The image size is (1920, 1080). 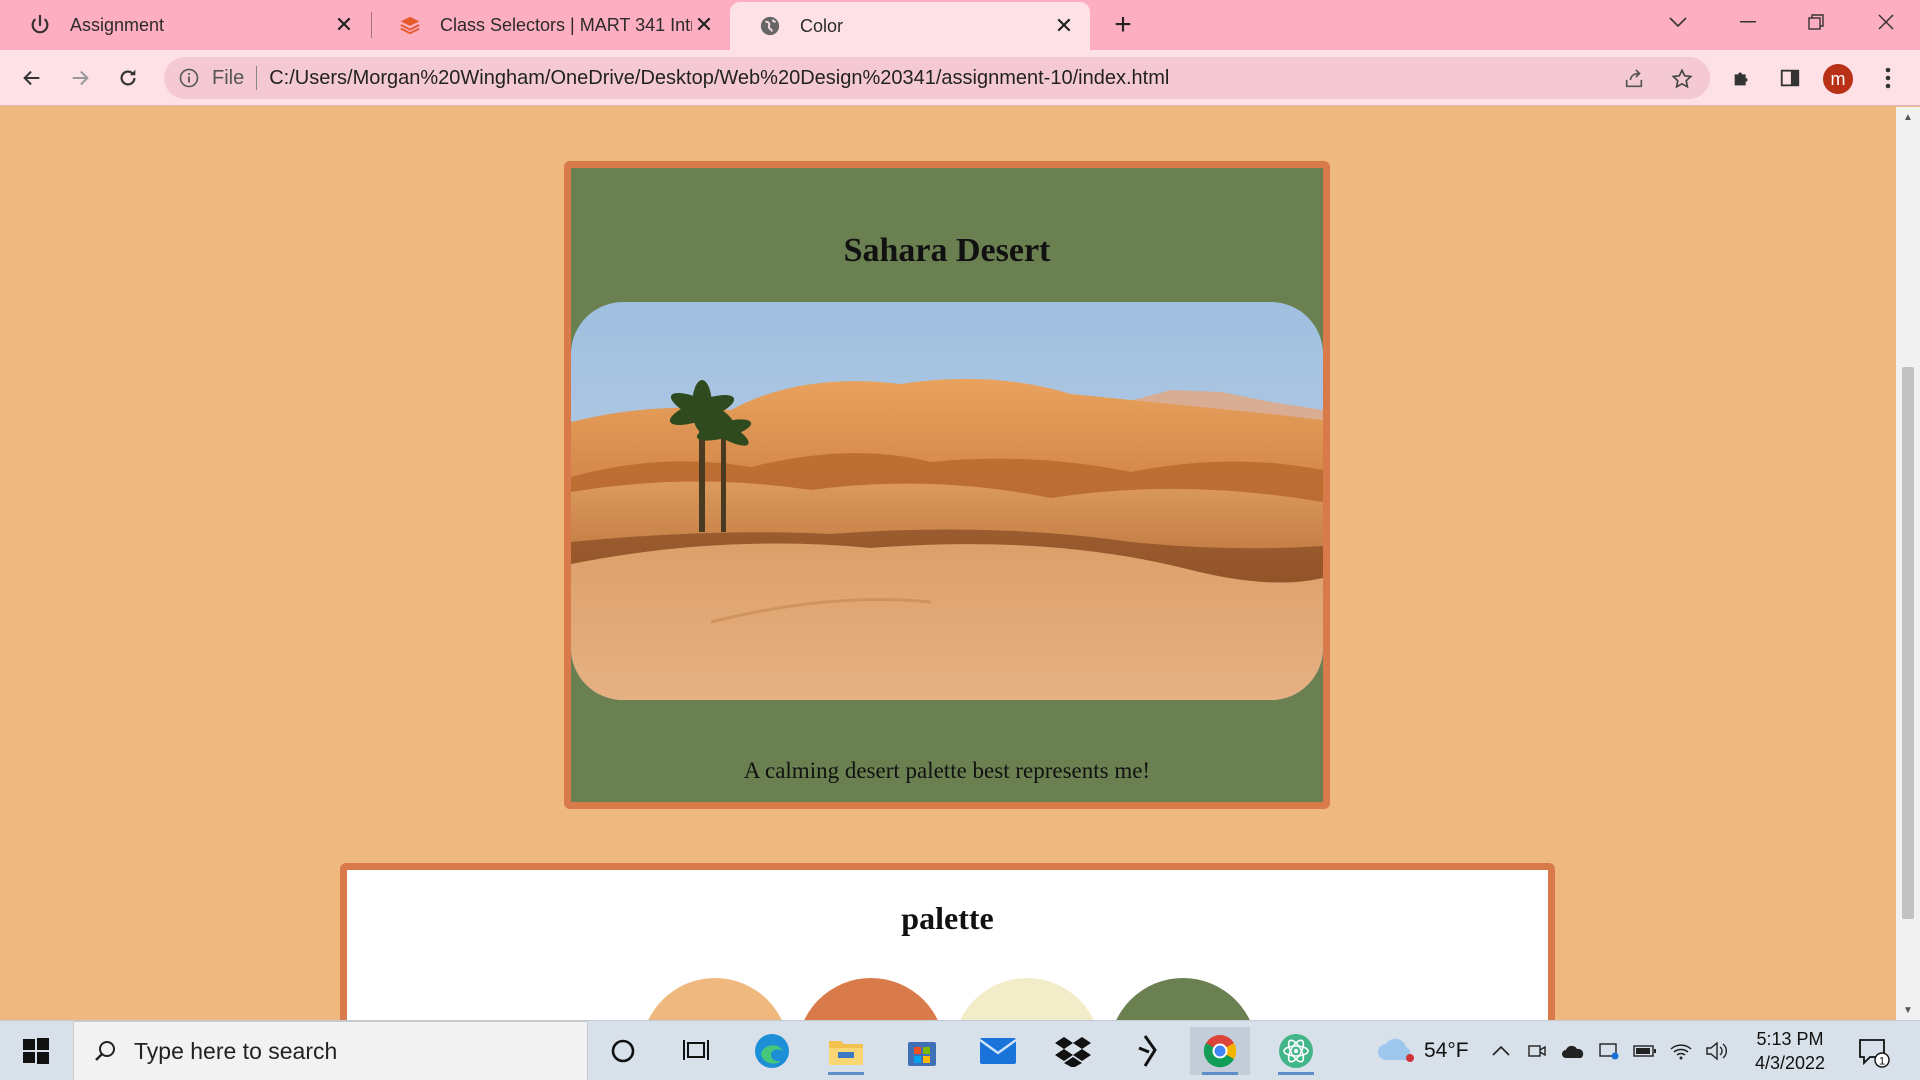 I want to click on edge-icon, so click(x=772, y=1051).